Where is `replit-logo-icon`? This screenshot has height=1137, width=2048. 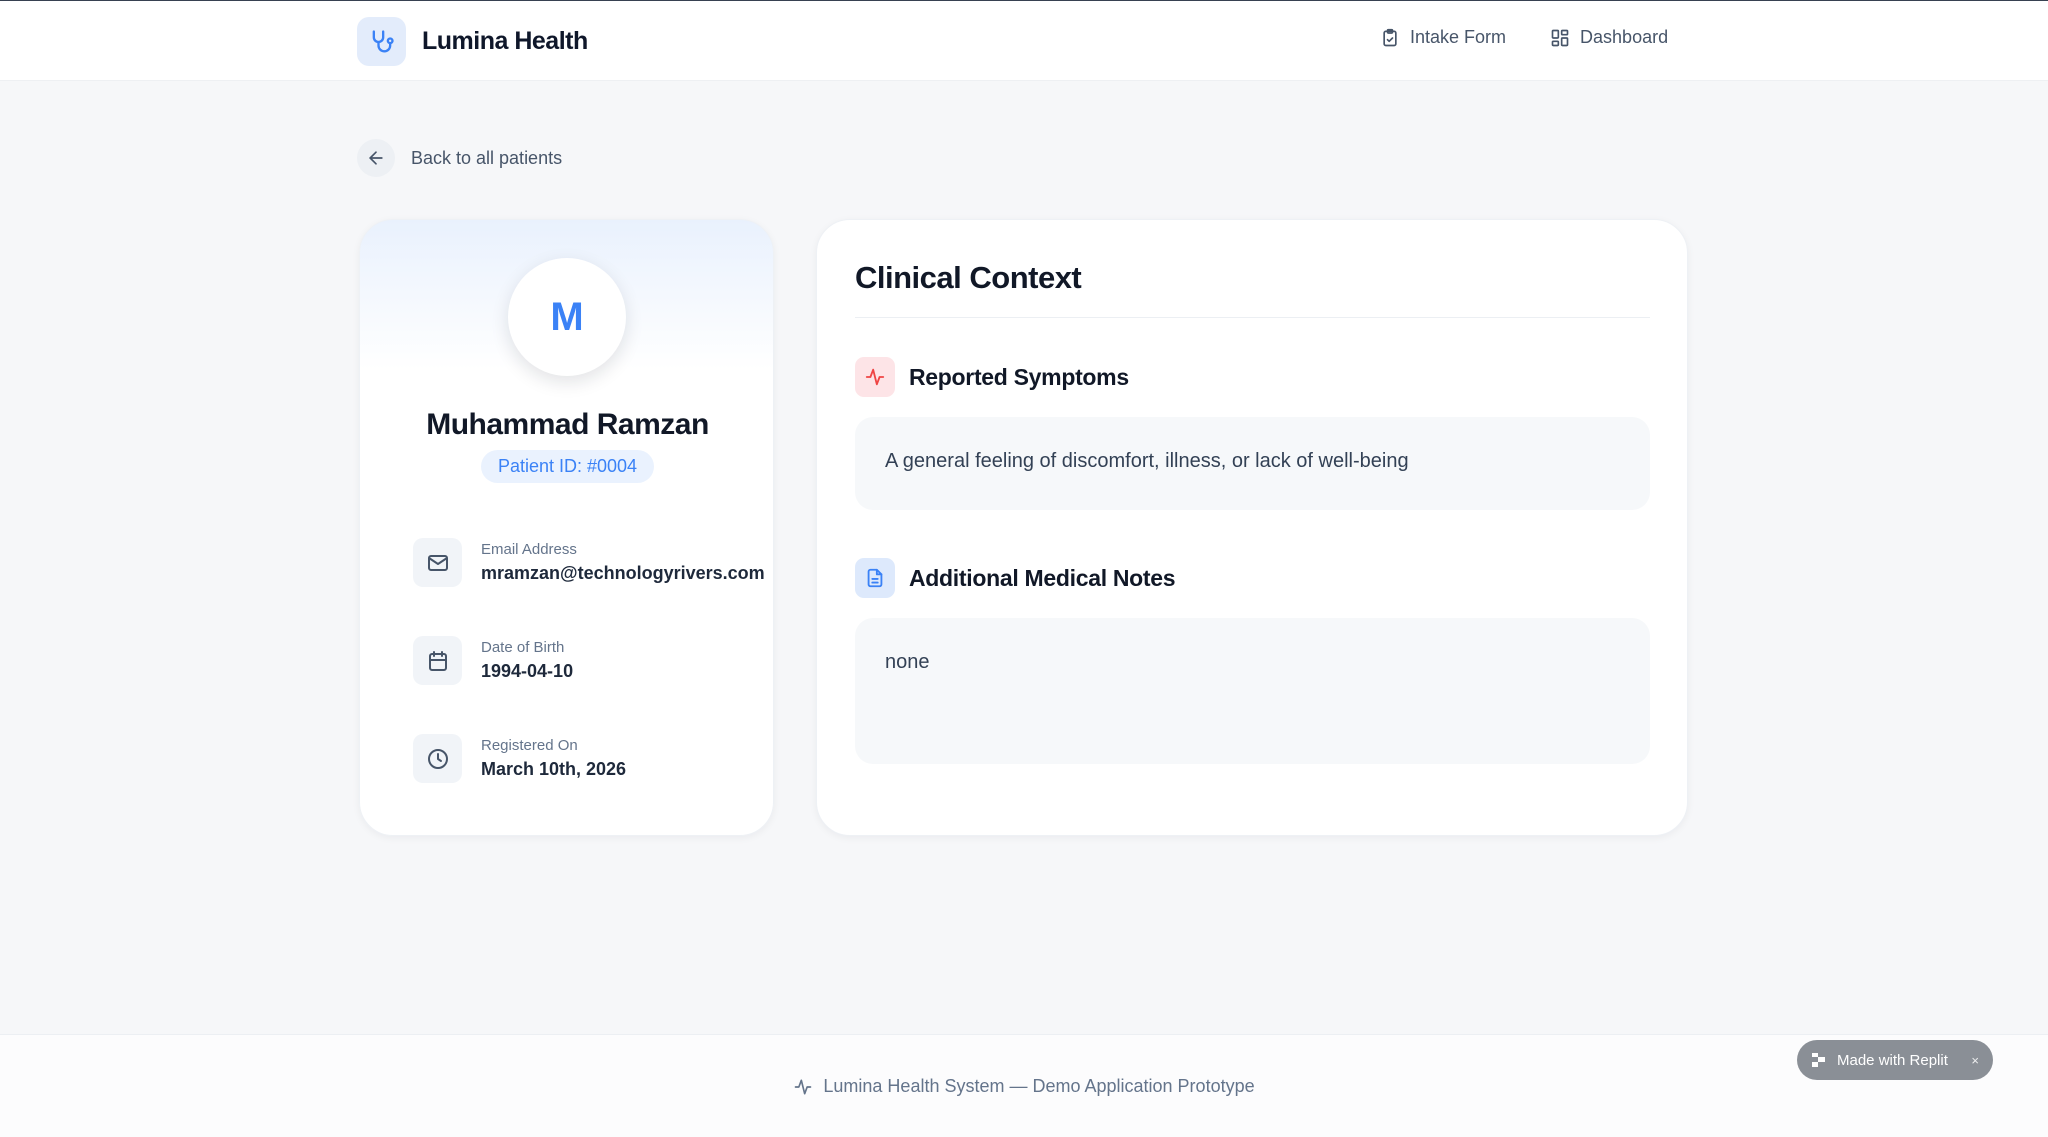 replit-logo-icon is located at coordinates (1818, 1060).